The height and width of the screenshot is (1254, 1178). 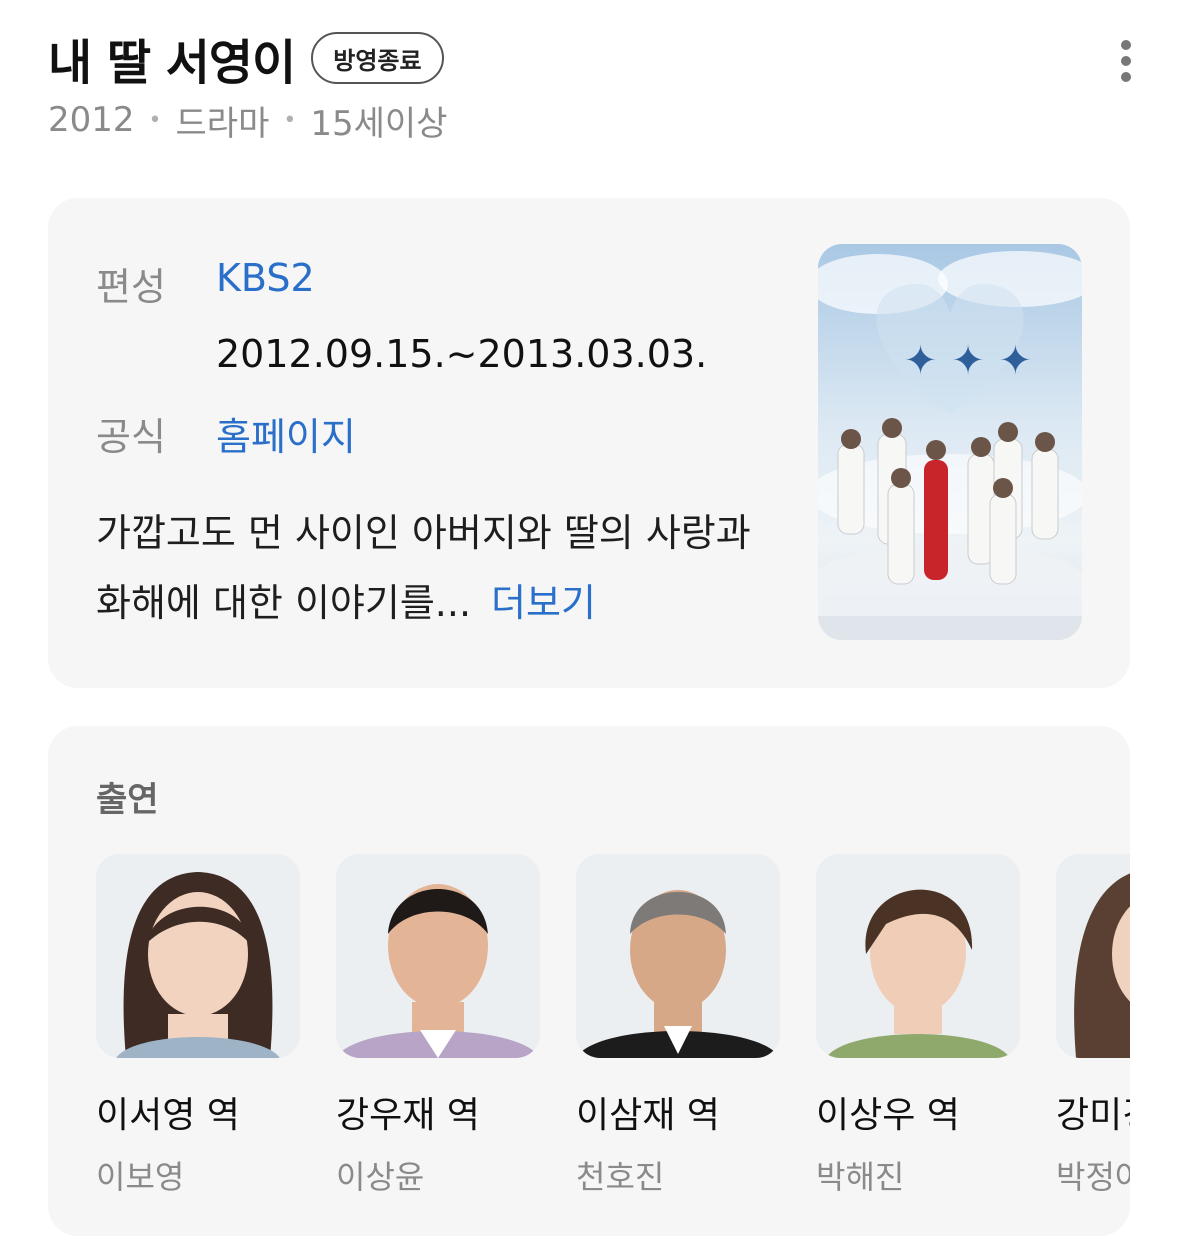 What do you see at coordinates (950, 445) in the screenshot?
I see `poster-illustration: ✦ ✦ ✦` at bounding box center [950, 445].